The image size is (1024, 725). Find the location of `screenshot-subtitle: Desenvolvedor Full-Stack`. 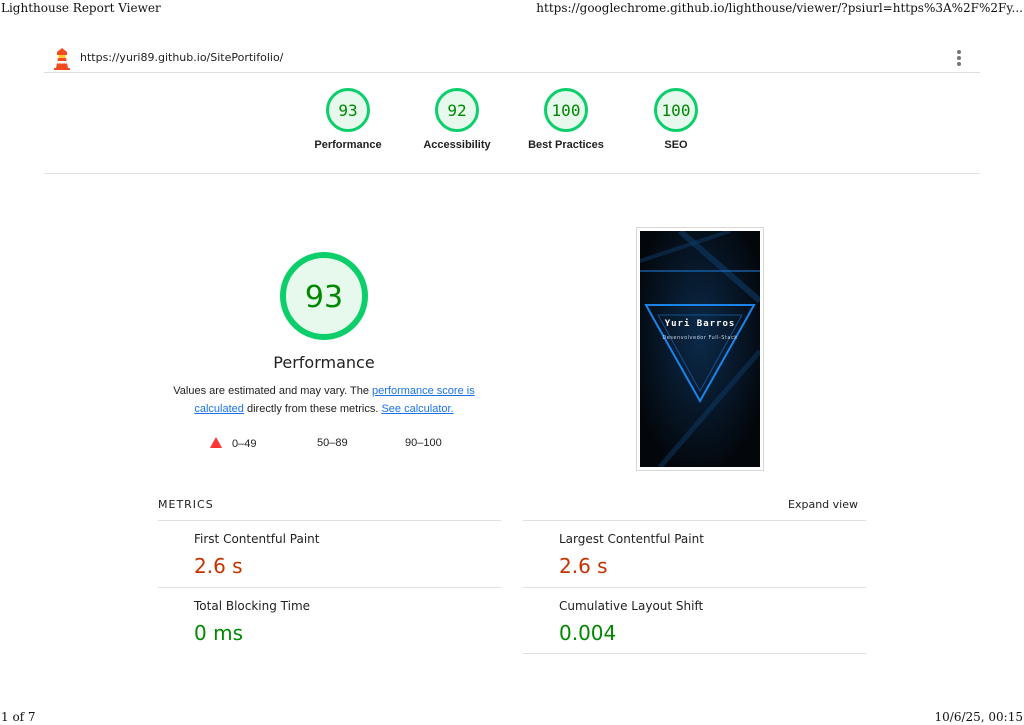

screenshot-subtitle: Desenvolvedor Full-Stack is located at coordinates (700, 338).